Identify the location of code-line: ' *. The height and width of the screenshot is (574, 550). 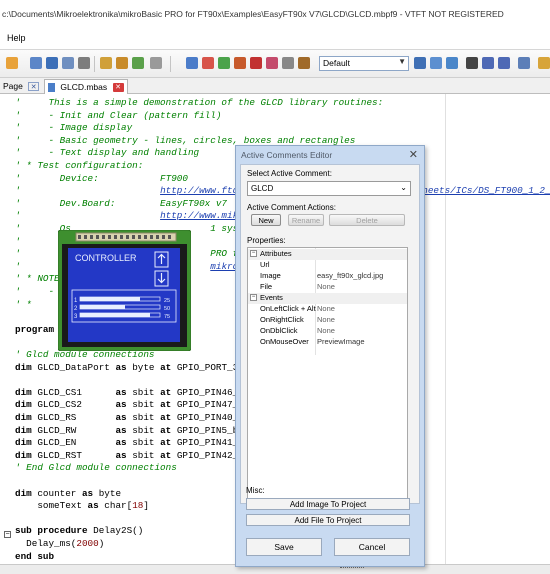
(23, 305).